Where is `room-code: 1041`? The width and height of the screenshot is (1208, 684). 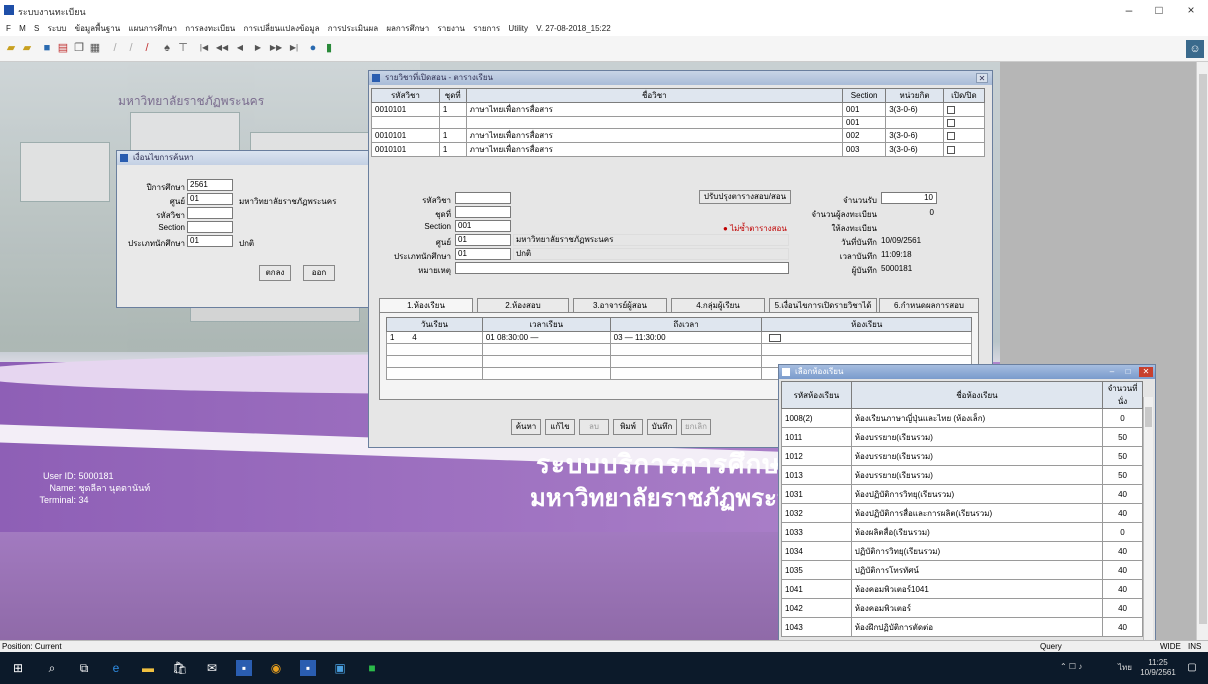 room-code: 1041 is located at coordinates (816, 589).